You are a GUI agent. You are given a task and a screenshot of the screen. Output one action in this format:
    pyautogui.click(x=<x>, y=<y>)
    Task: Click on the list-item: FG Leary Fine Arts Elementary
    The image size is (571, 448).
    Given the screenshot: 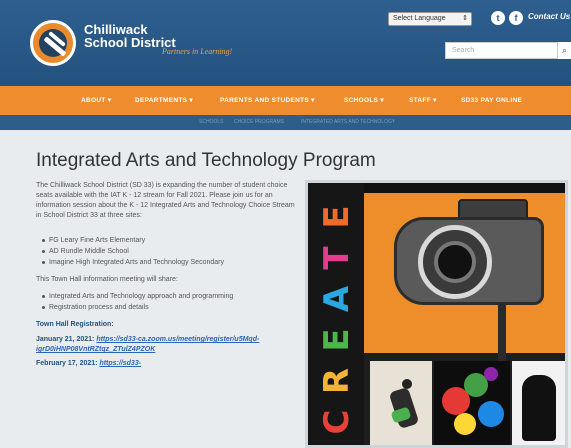 What is the action you would take?
    pyautogui.click(x=167, y=240)
    